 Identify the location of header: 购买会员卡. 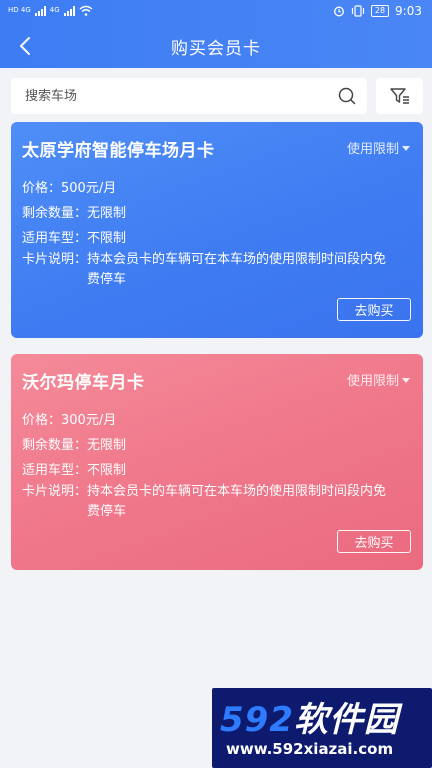
(216, 46).